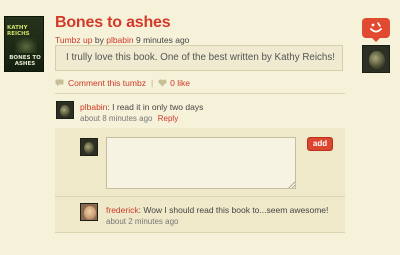 The height and width of the screenshot is (255, 400). What do you see at coordinates (18, 31) in the screenshot?
I see `book-cover-author: KATHY REICHS` at bounding box center [18, 31].